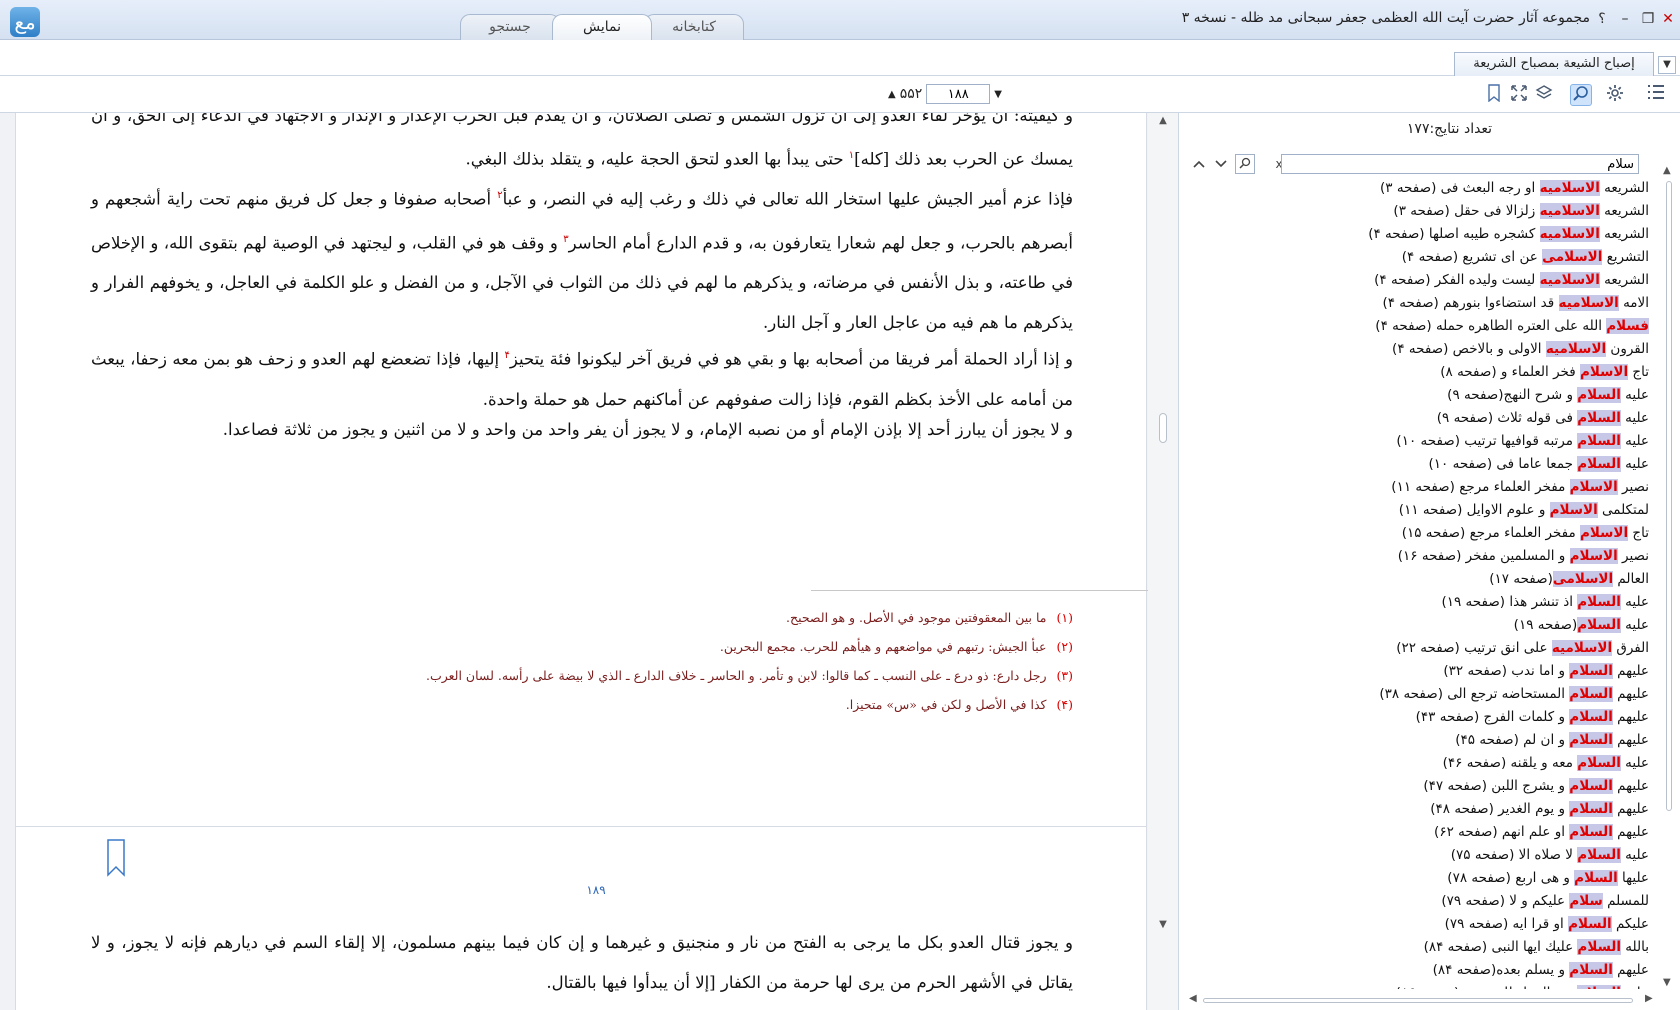 The height and width of the screenshot is (1010, 1680). What do you see at coordinates (1615, 95) in the screenshot?
I see `gear-icon` at bounding box center [1615, 95].